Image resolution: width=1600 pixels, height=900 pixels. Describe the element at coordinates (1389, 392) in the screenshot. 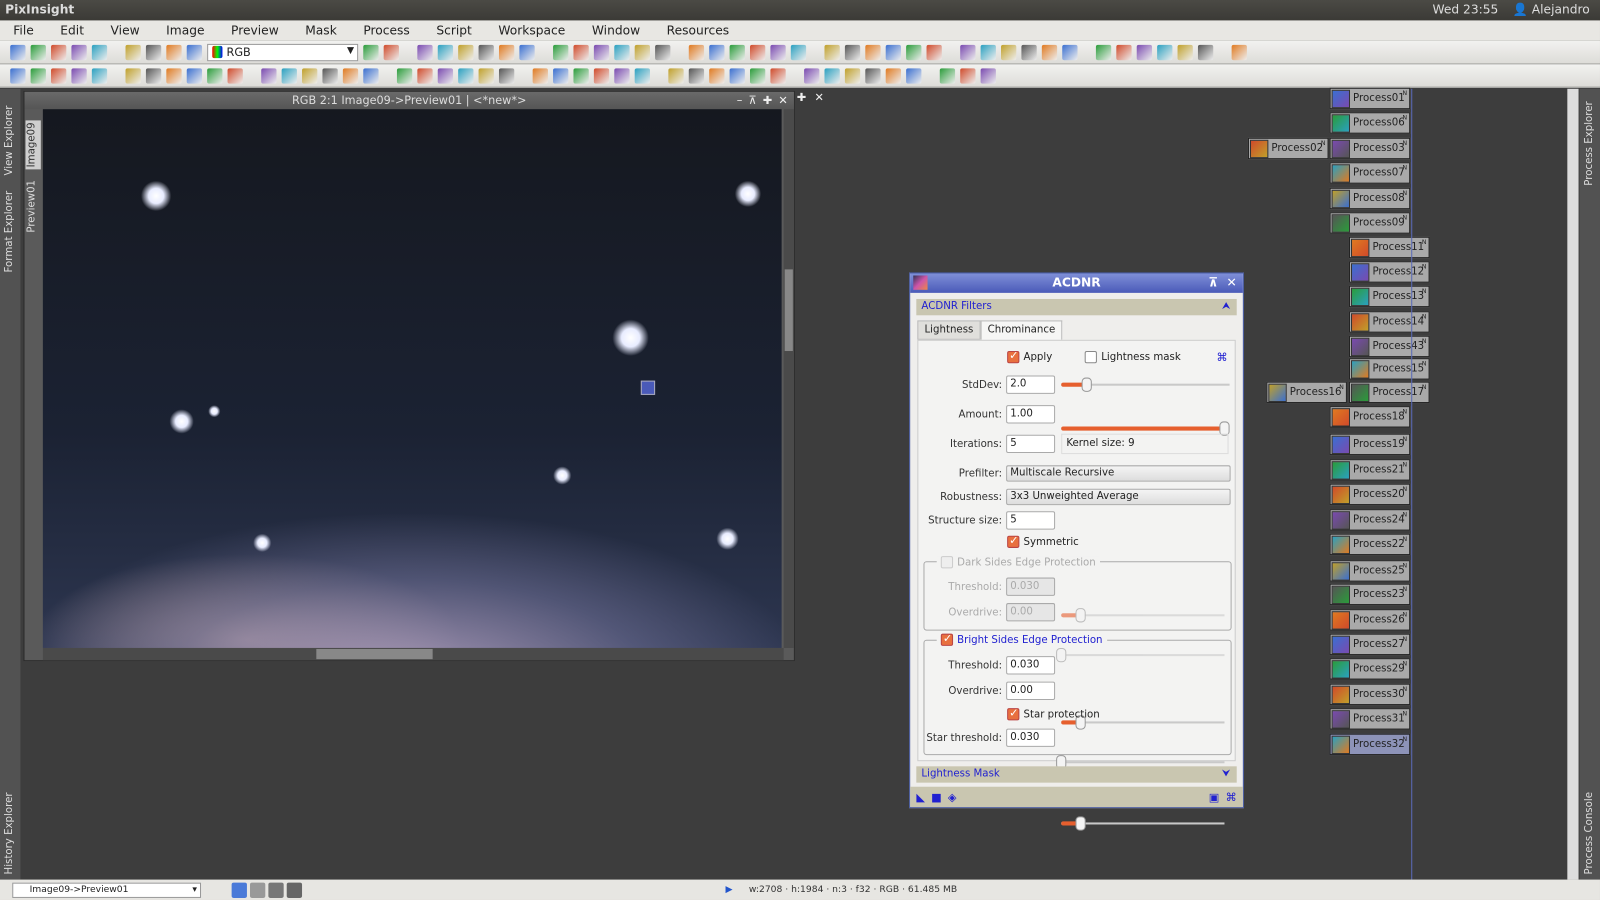

I see `process-icon-process17: Process17 N` at that location.